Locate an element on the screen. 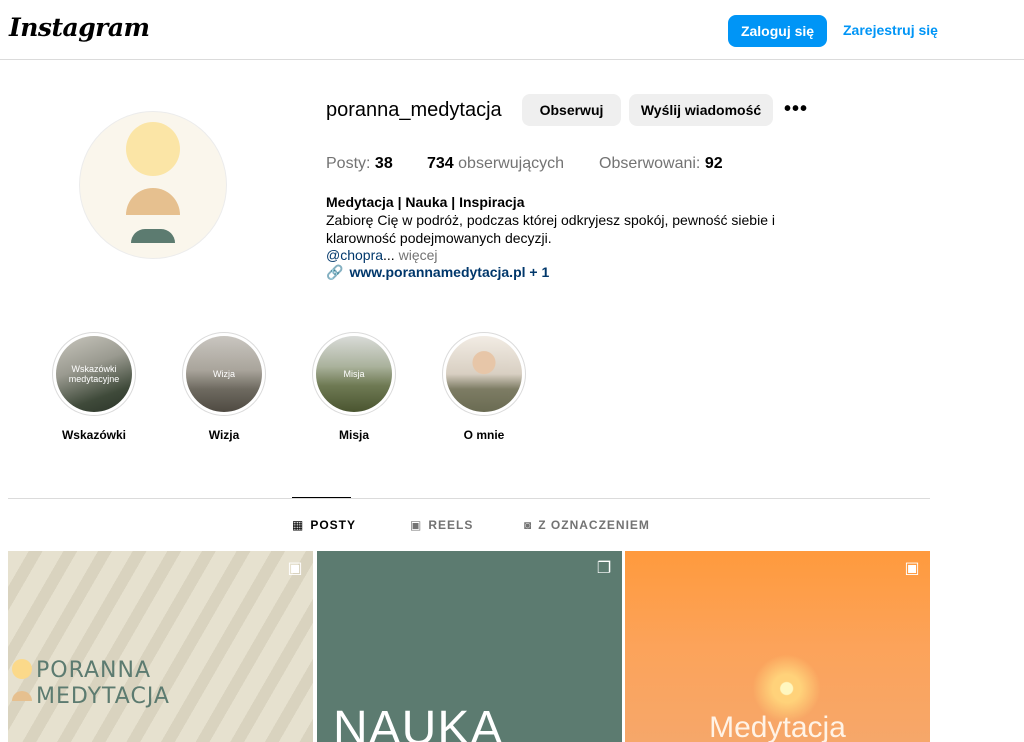 The image size is (1024, 742). half-sun-icon is located at coordinates (22, 696).